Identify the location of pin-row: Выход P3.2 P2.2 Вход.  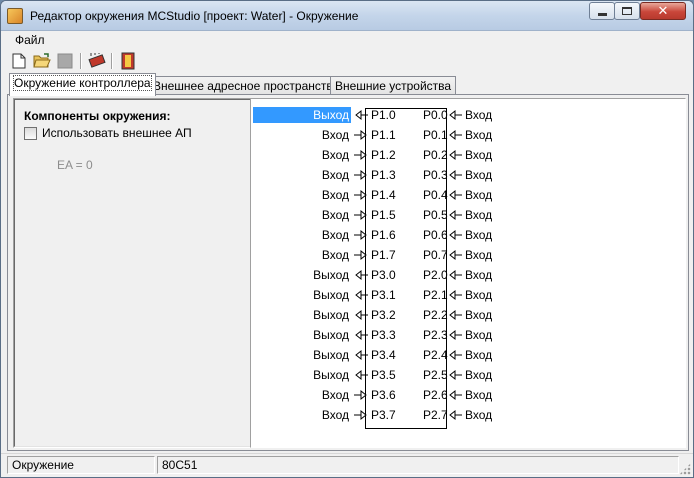
(453, 315).